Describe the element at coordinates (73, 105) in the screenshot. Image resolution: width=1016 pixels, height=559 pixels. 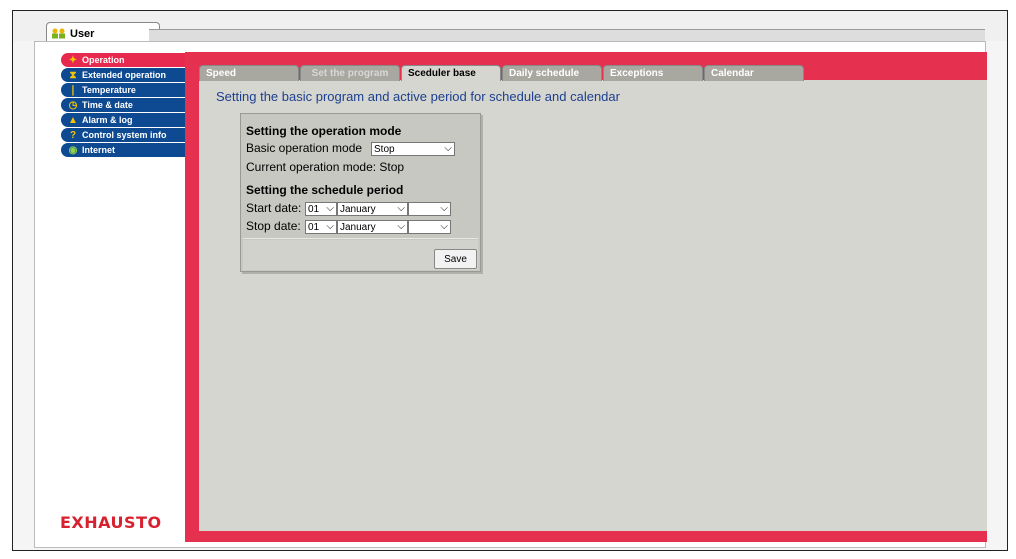
I see `clock-icon: ◷` at that location.